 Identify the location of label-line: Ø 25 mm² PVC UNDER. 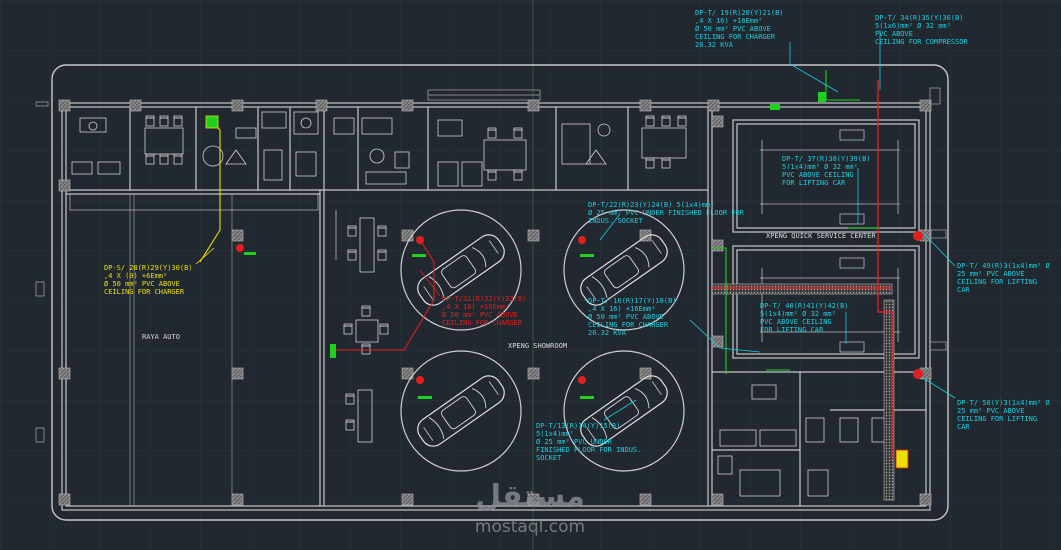
(574, 442).